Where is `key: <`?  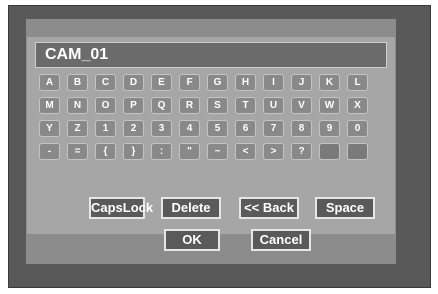 key: < is located at coordinates (245, 151).